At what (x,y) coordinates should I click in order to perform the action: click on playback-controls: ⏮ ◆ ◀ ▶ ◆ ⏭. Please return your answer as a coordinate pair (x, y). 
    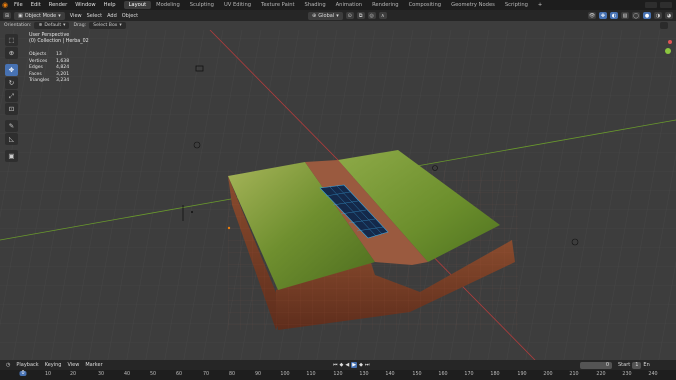
    Looking at the image, I should click on (351, 365).